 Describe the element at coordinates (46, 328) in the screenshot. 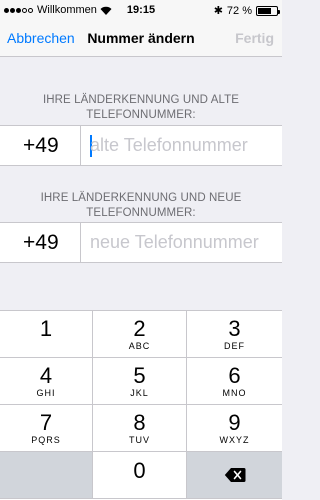

I see `key-digit: 1` at that location.